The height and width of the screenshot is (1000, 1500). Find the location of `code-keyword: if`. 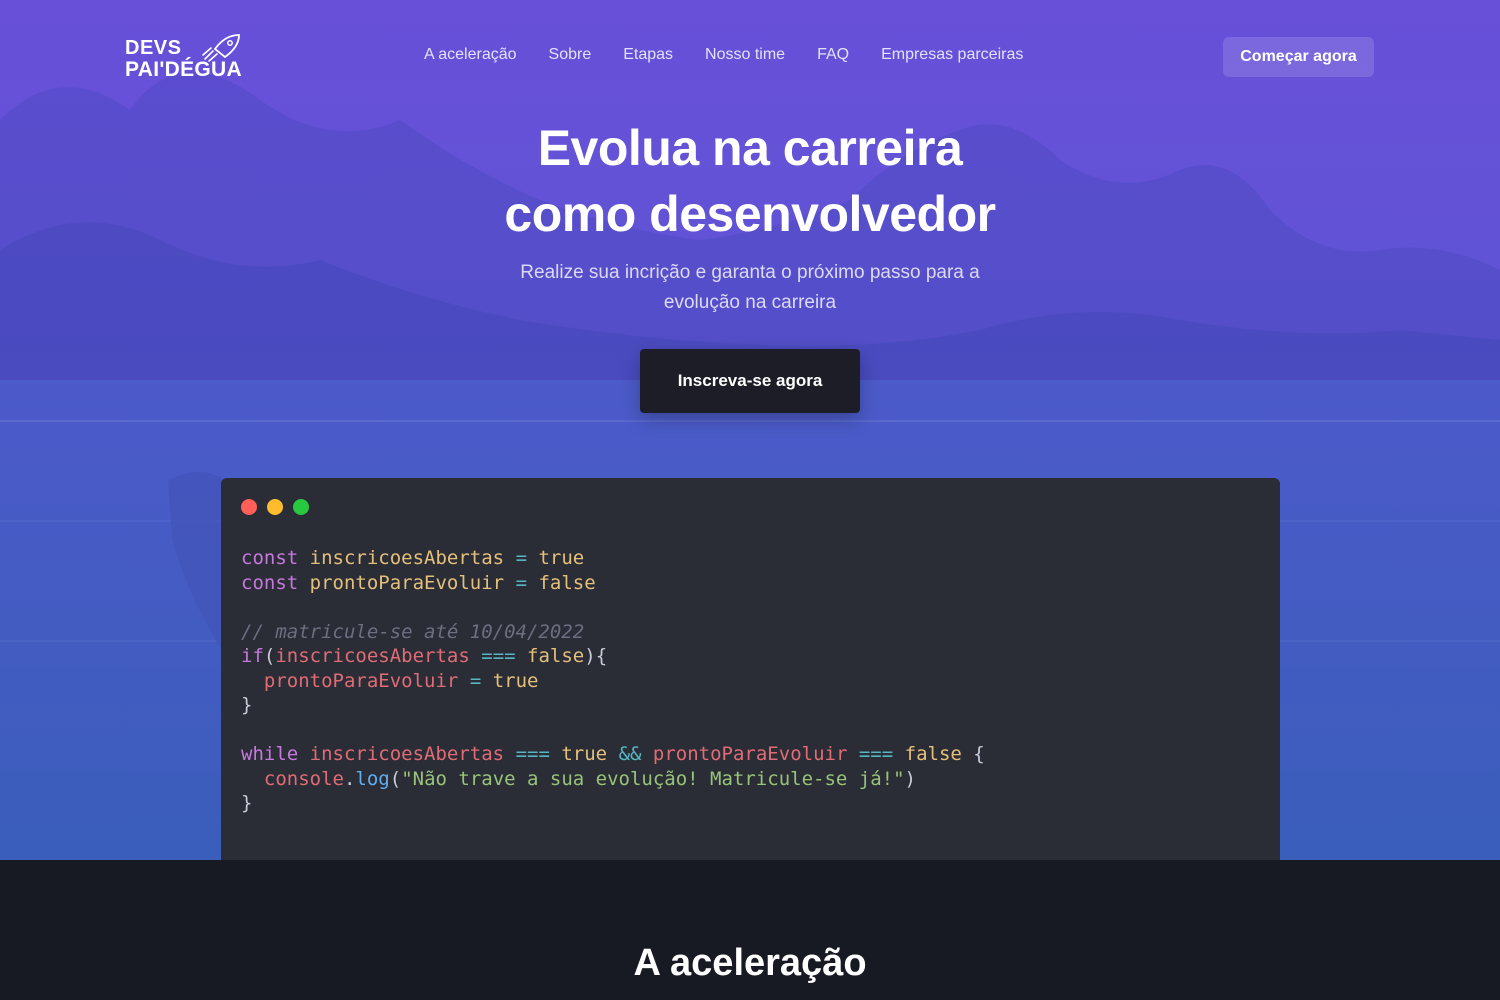

code-keyword: if is located at coordinates (252, 656).